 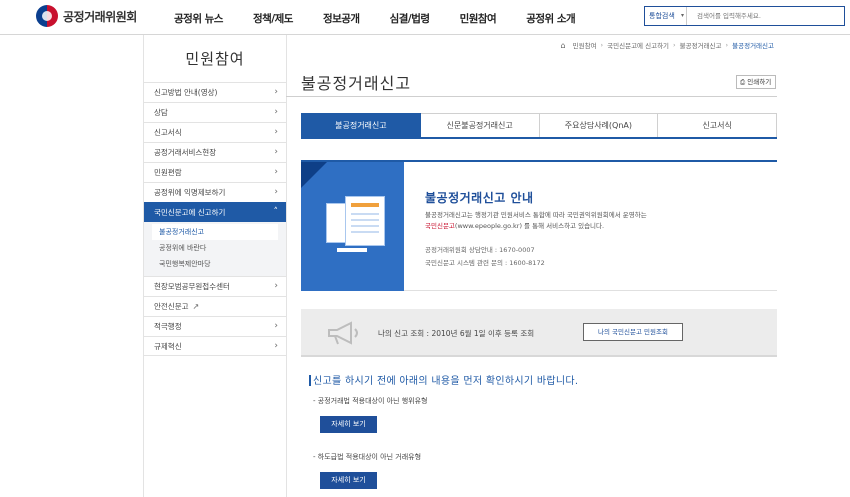 I want to click on sidebar-item-guide-video: 신고방법 안내(영상) ›, so click(x=215, y=92).